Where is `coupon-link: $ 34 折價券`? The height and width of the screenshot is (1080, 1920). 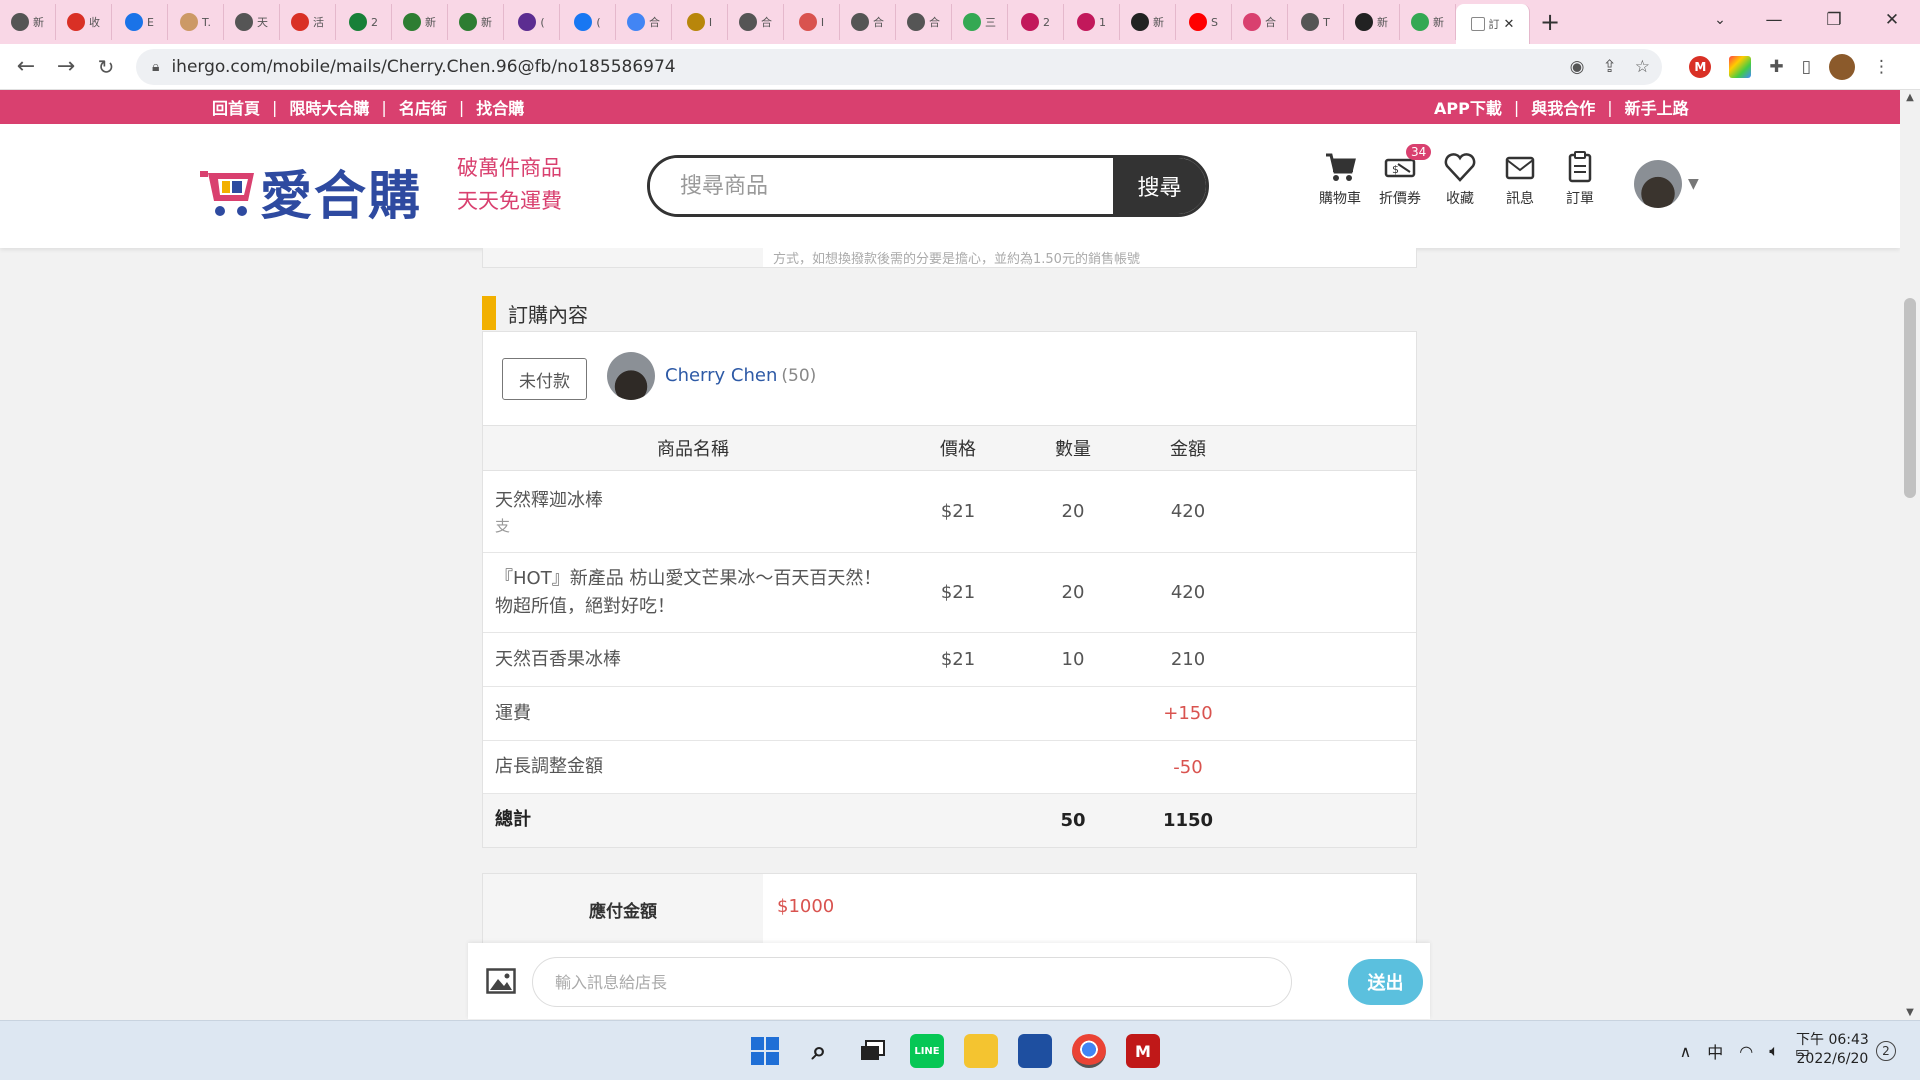
coupon-link: $ 34 折價券 is located at coordinates (1401, 176).